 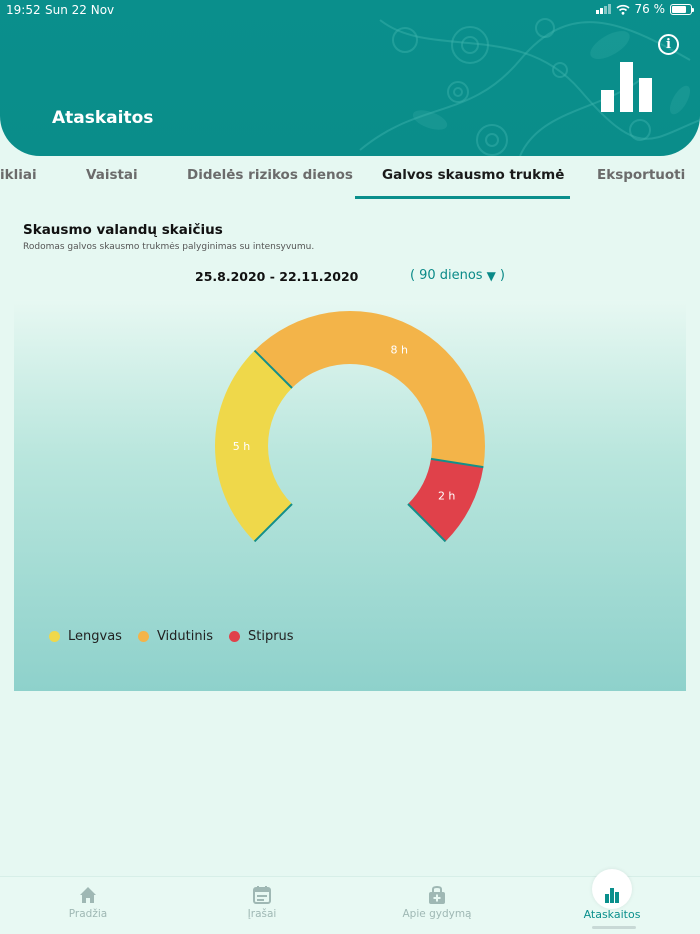 I want to click on info-icon: i, so click(x=668, y=44).